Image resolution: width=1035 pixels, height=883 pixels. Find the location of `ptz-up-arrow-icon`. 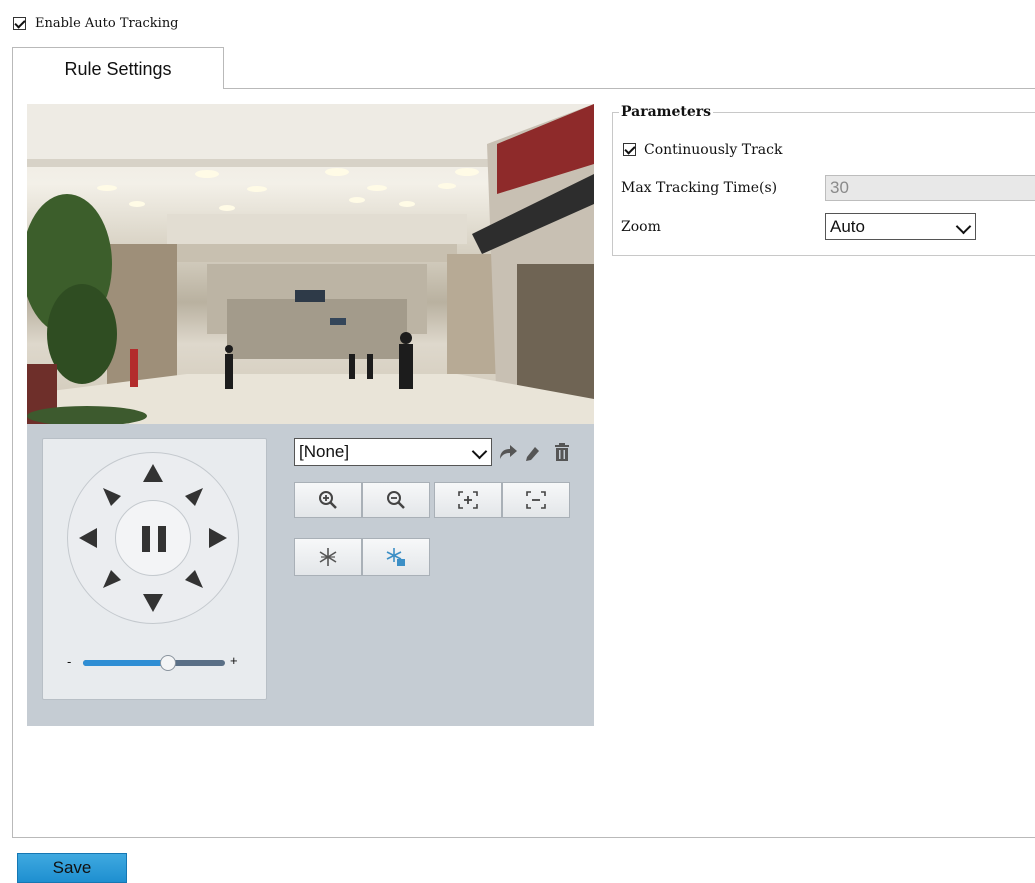

ptz-up-arrow-icon is located at coordinates (153, 473).